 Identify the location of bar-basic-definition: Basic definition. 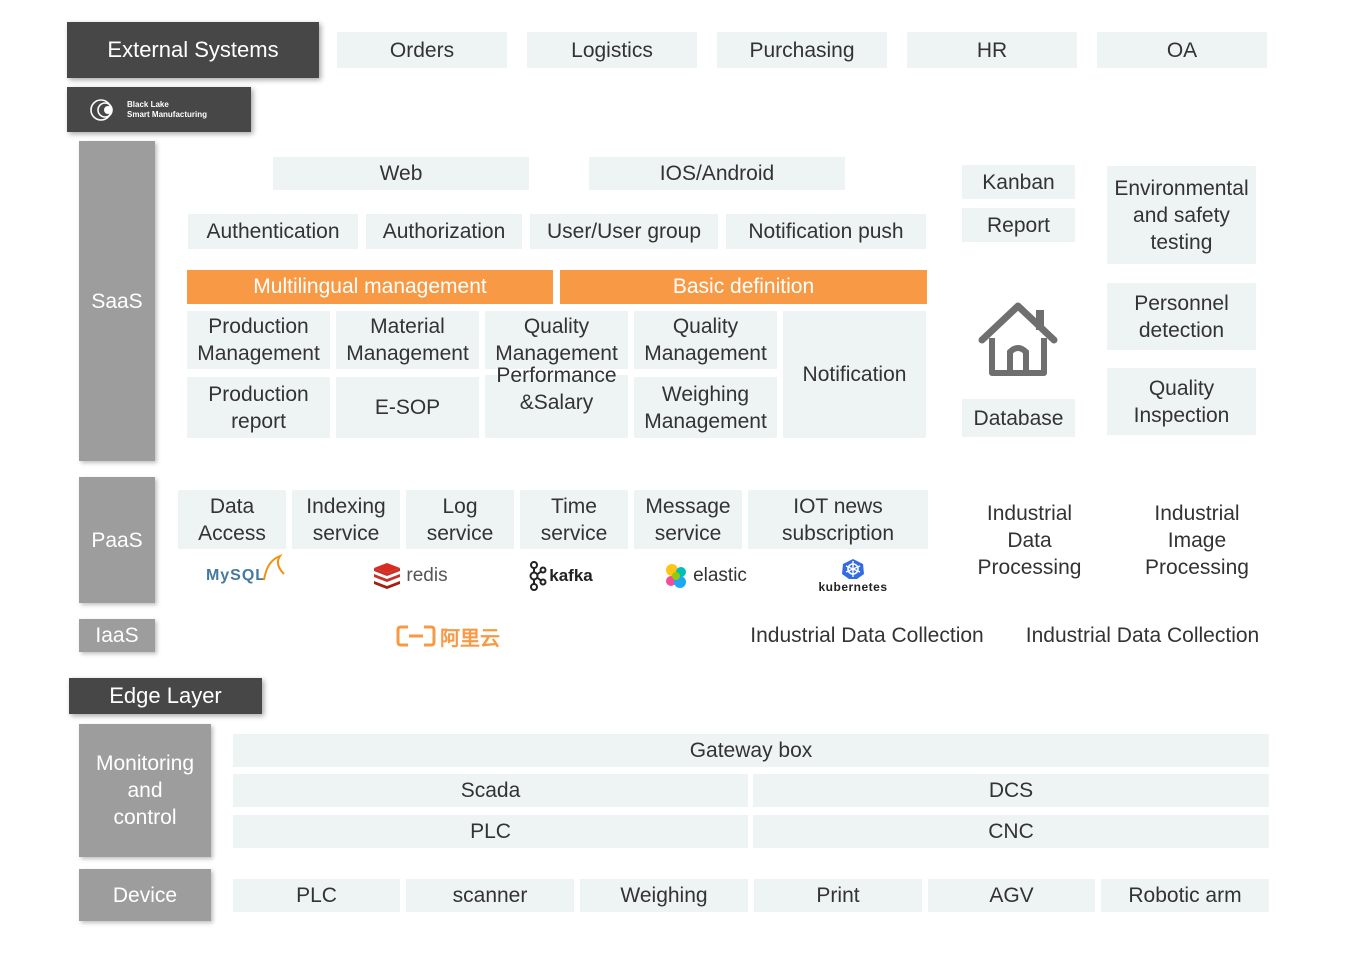
(743, 287).